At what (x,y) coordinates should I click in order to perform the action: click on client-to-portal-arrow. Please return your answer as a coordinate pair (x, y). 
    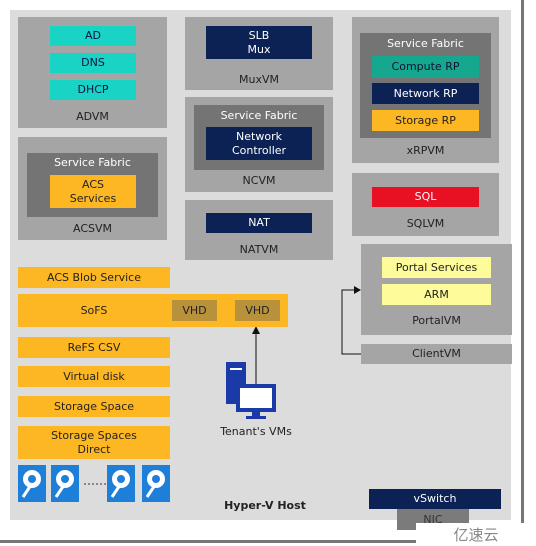
    Looking at the image, I should click on (351, 322).